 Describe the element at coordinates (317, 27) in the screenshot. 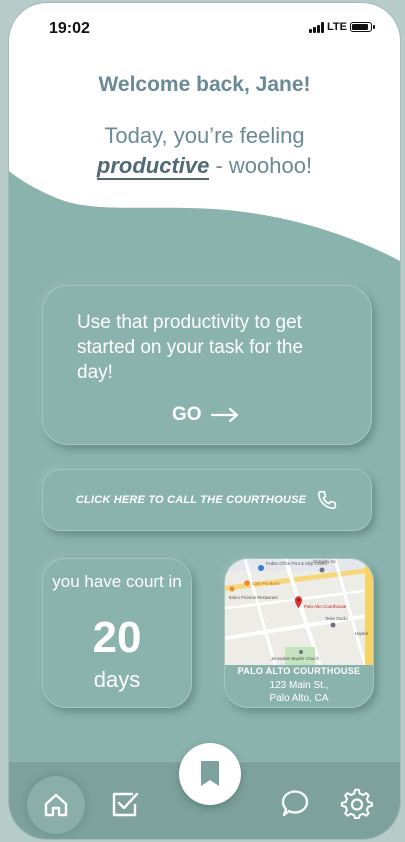

I see `signal-icon` at that location.